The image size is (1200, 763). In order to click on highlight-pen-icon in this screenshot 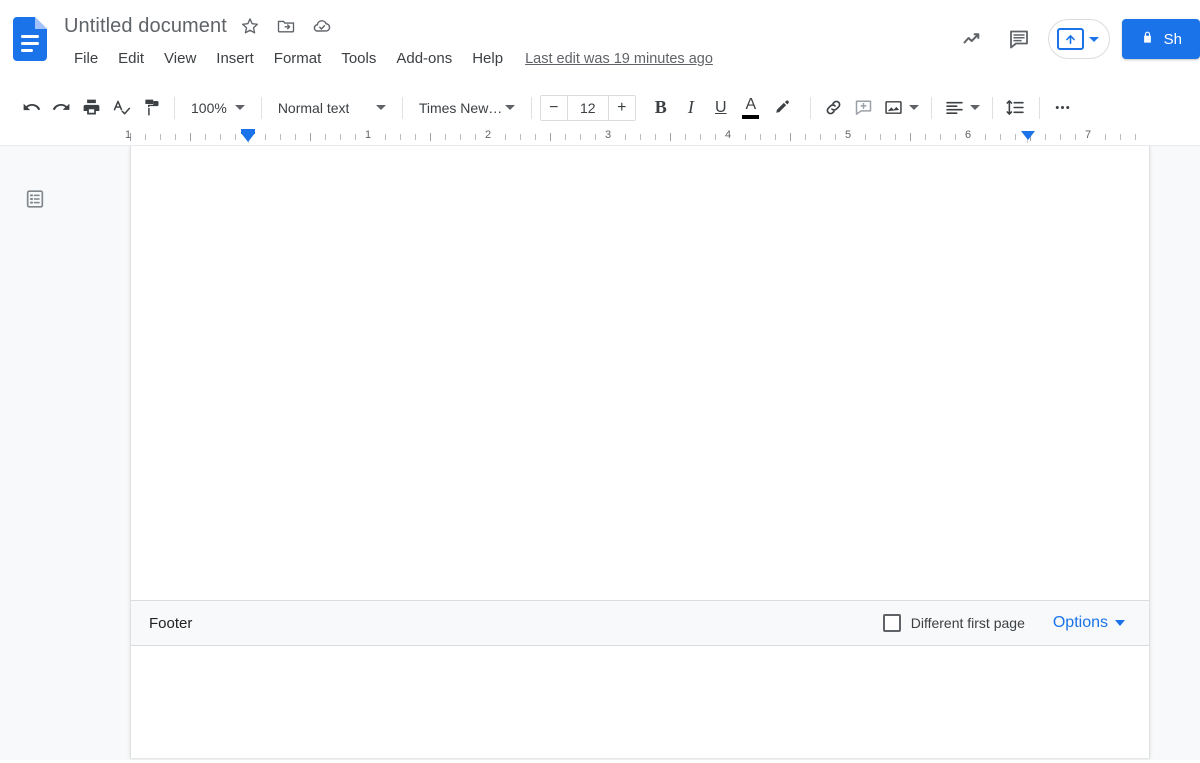, I will do `click(781, 108)`.